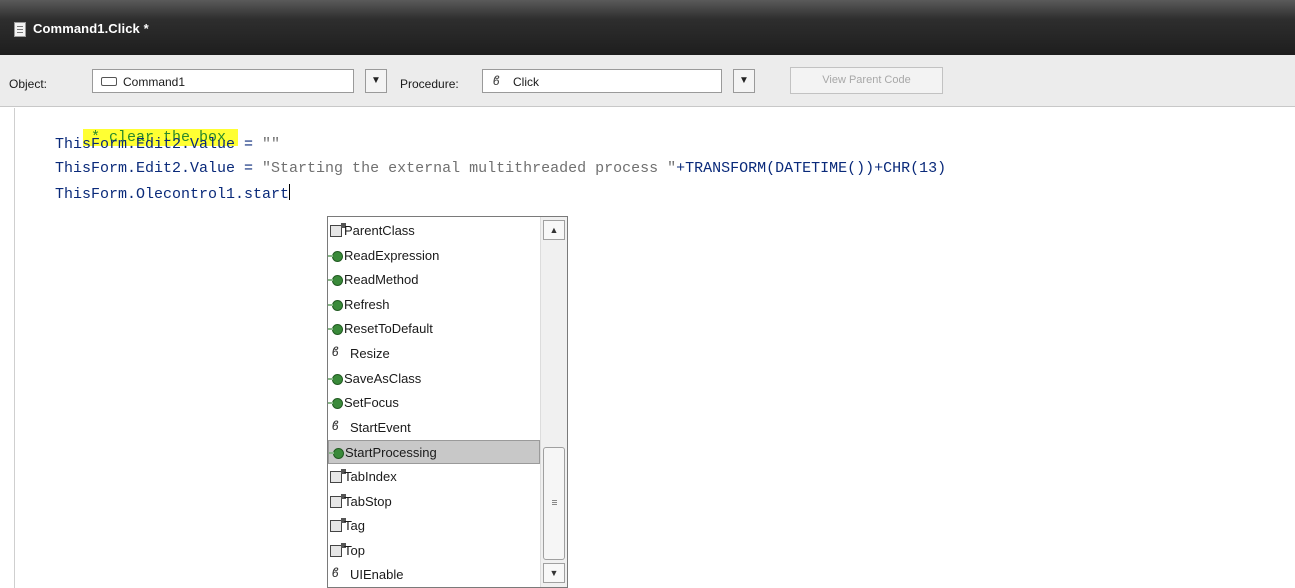 The width and height of the screenshot is (1295, 588). What do you see at coordinates (371, 403) in the screenshot?
I see `autocomplete-item-label: SetFocus` at bounding box center [371, 403].